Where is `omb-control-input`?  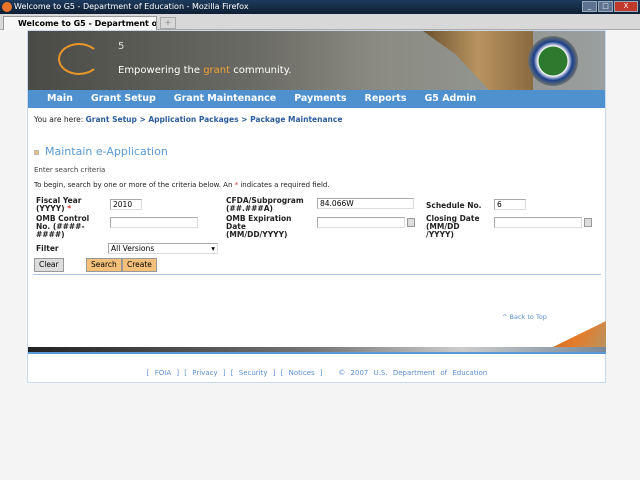
omb-control-input is located at coordinates (154, 222).